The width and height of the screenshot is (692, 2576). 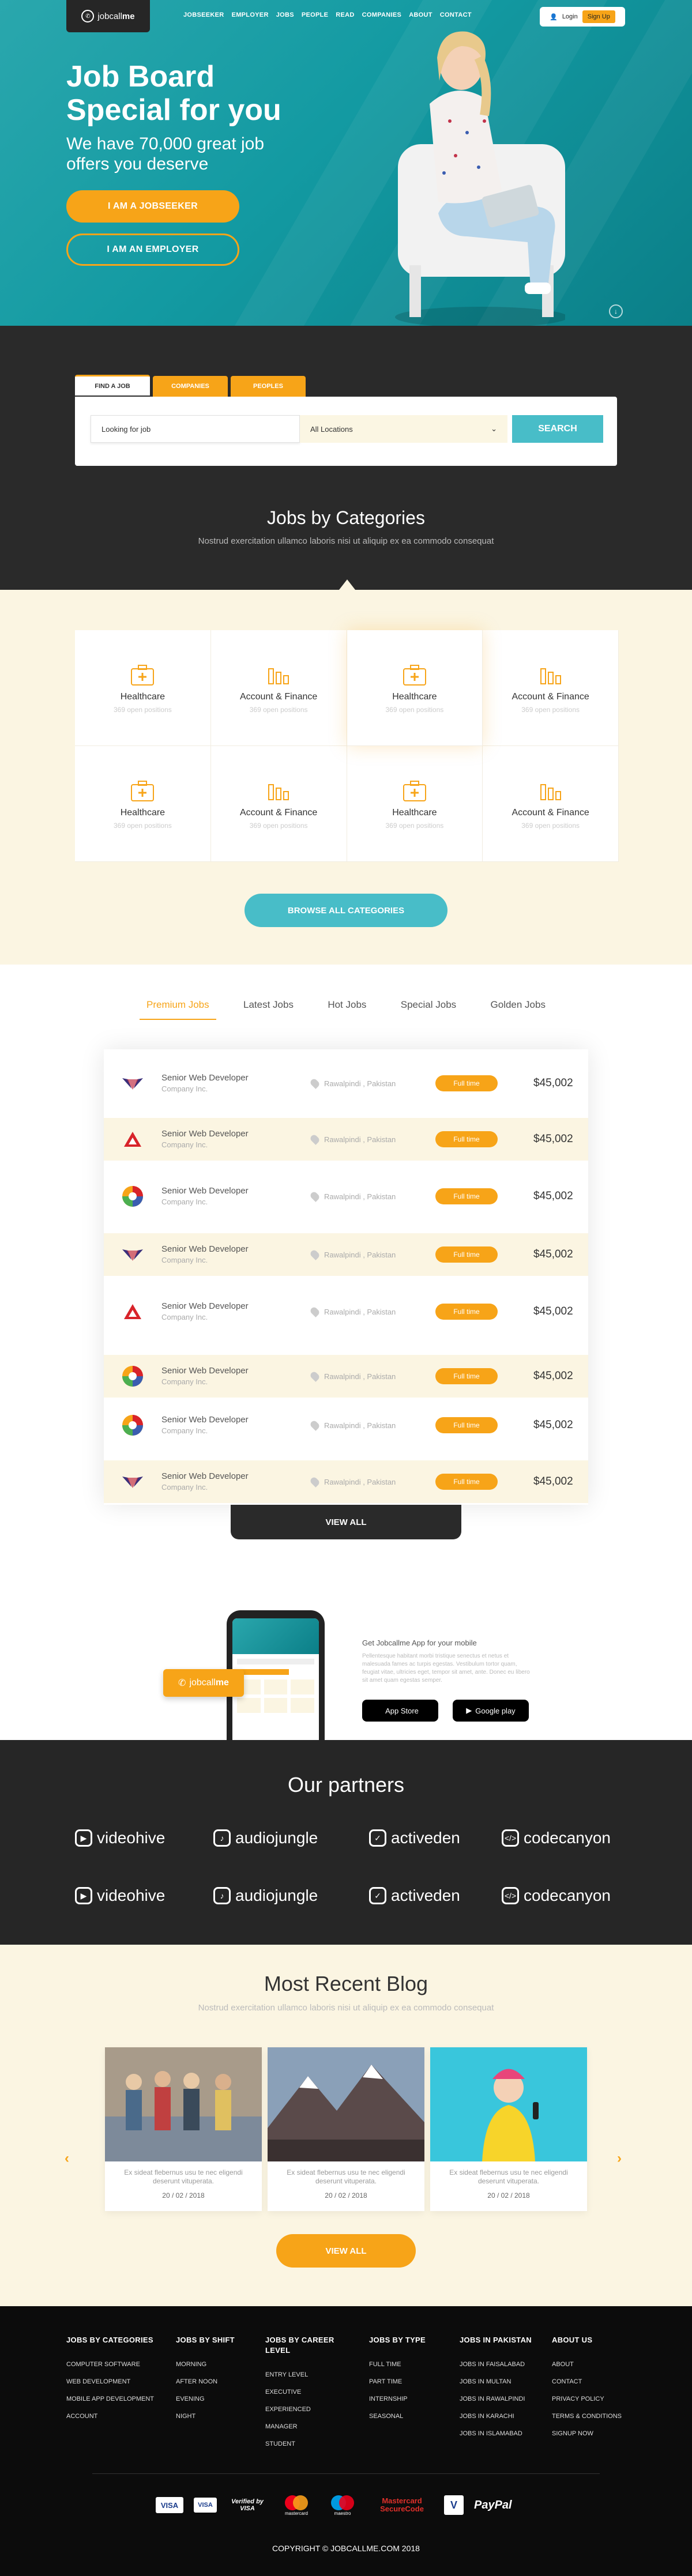 What do you see at coordinates (592, 2399) in the screenshot?
I see `footer-link: PRIVACY POLICY` at bounding box center [592, 2399].